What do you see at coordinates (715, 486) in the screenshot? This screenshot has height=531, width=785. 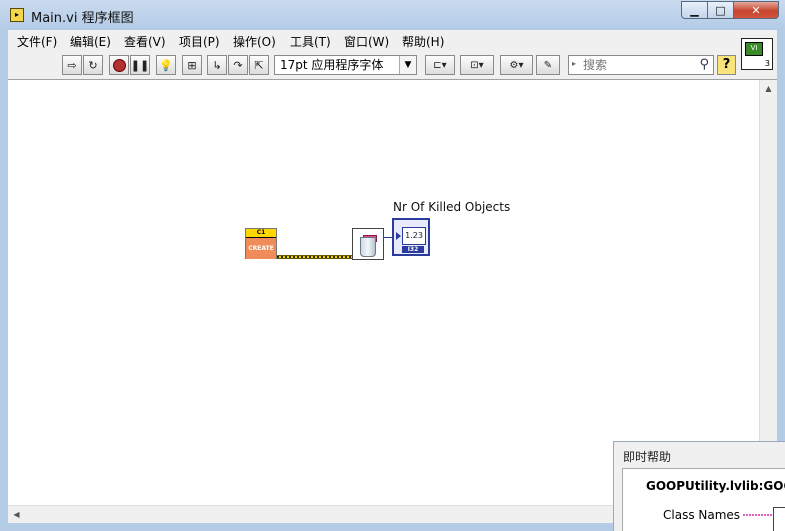 I see `context-help-vi-name: GOOPUtility.lvlib:GOOP` at bounding box center [715, 486].